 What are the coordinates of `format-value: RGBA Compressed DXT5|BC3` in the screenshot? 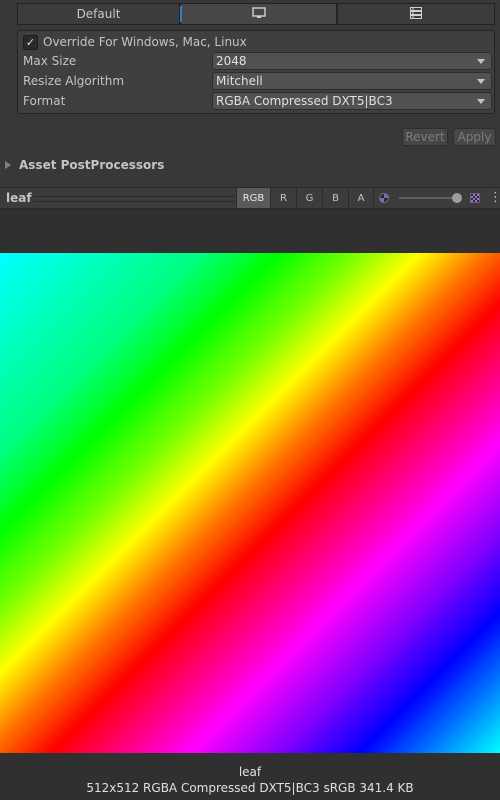 It's located at (304, 101).